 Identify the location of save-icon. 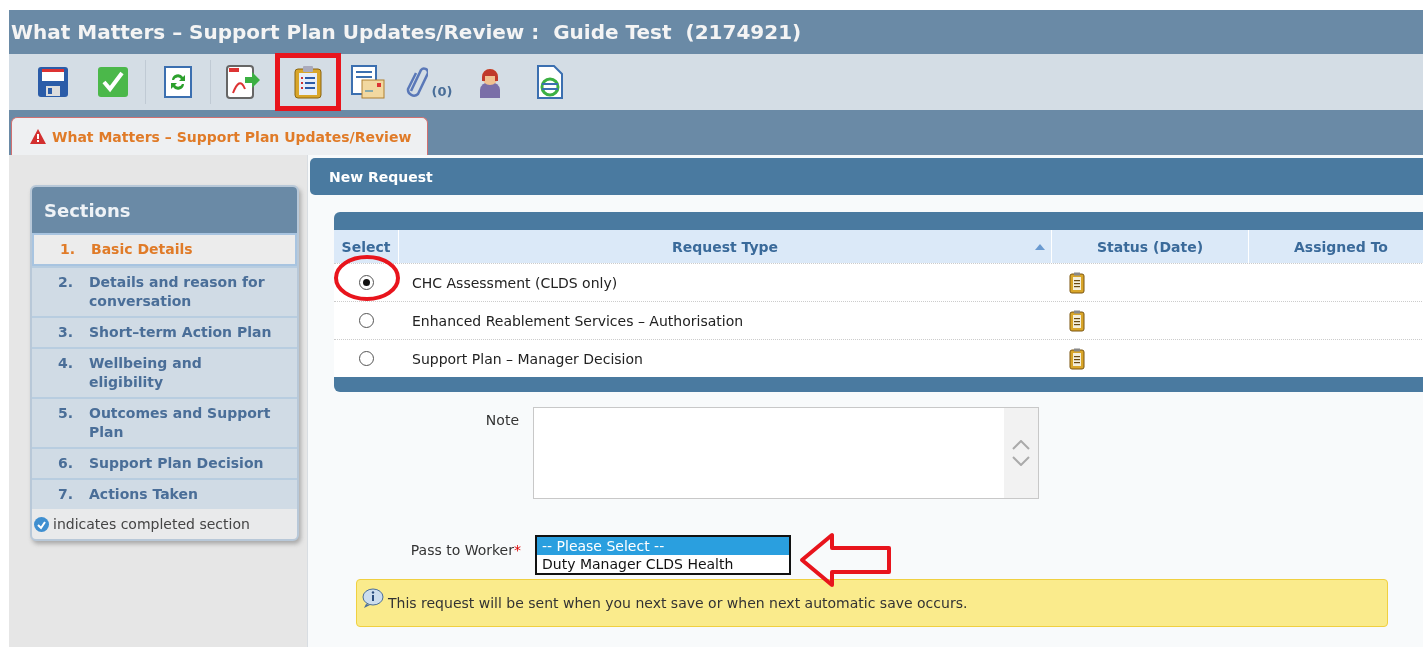
(53, 82).